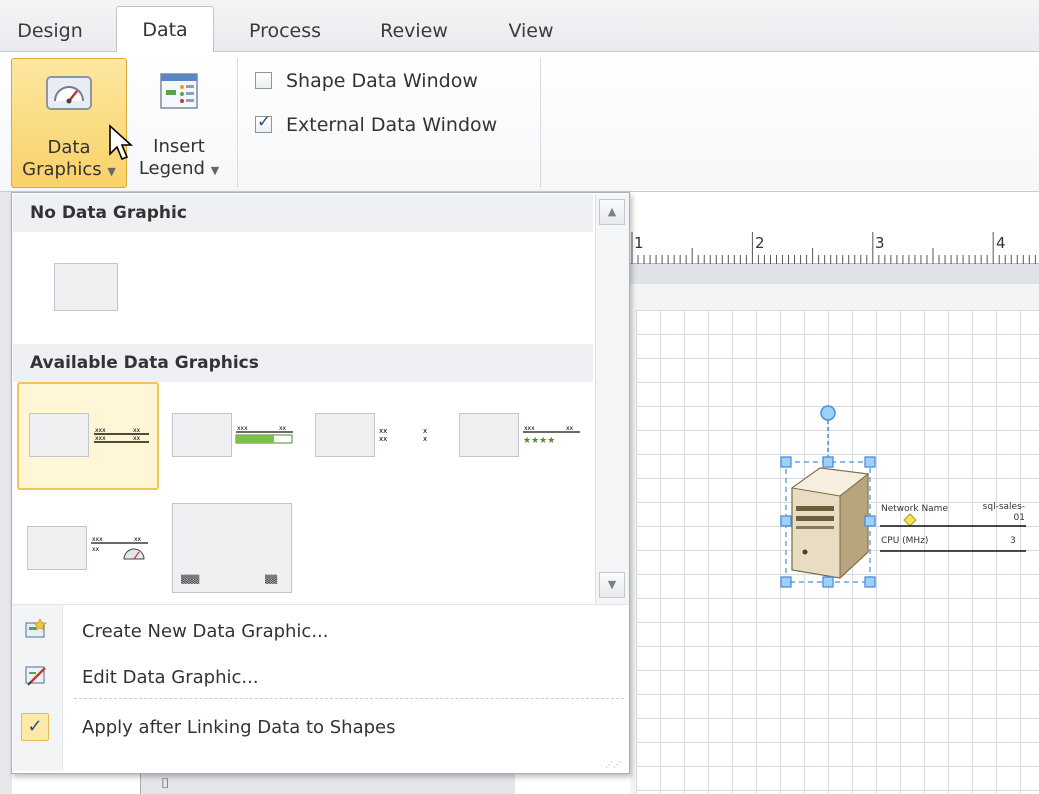 This screenshot has width=1039, height=794. Describe the element at coordinates (760, 243) in the screenshot. I see `ruler-mark-2: 2` at that location.